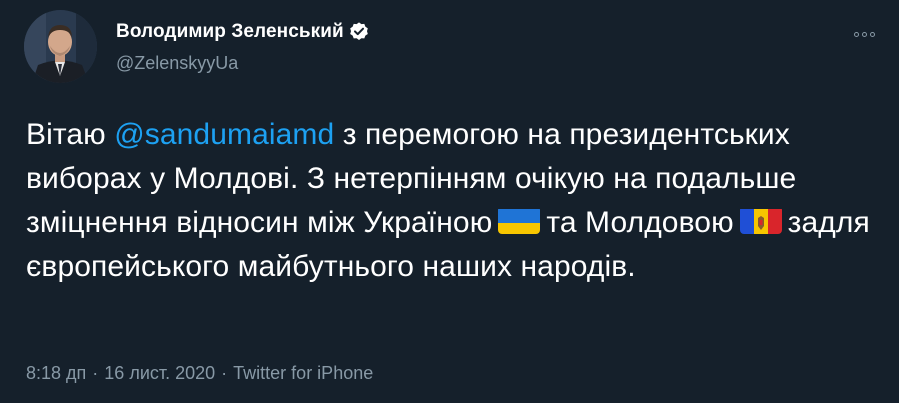 This screenshot has width=899, height=403. I want to click on mention-link: @sandumaiamd, so click(224, 134).